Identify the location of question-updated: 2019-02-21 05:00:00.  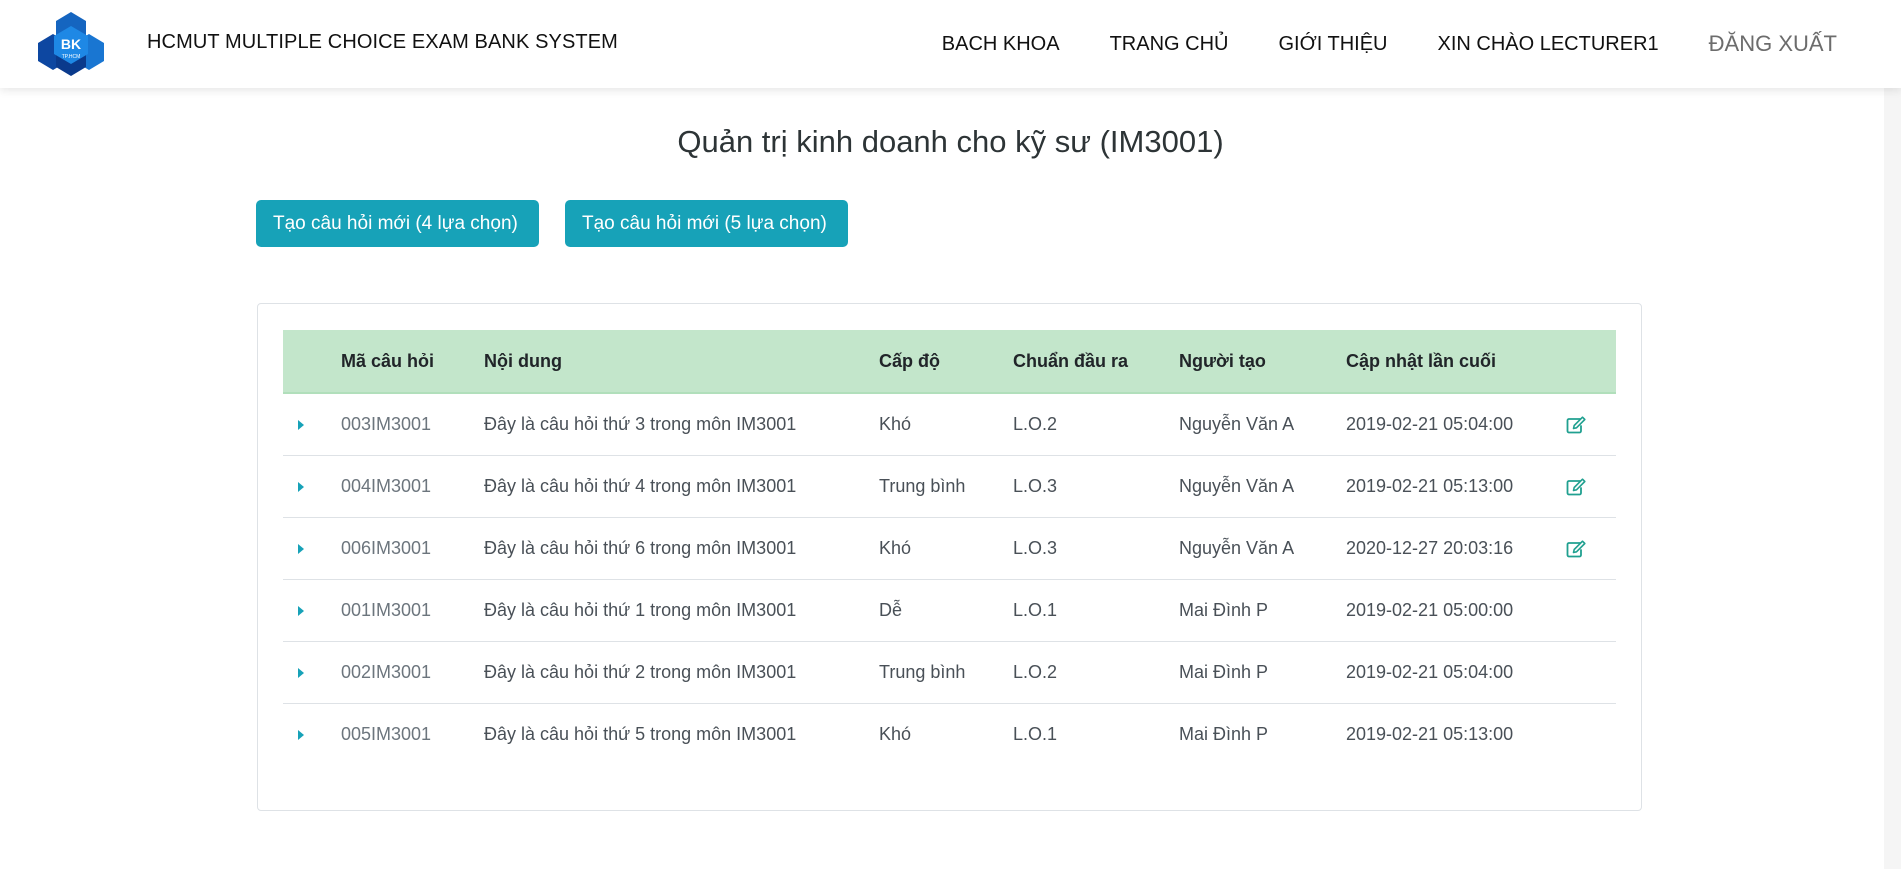
(1430, 609).